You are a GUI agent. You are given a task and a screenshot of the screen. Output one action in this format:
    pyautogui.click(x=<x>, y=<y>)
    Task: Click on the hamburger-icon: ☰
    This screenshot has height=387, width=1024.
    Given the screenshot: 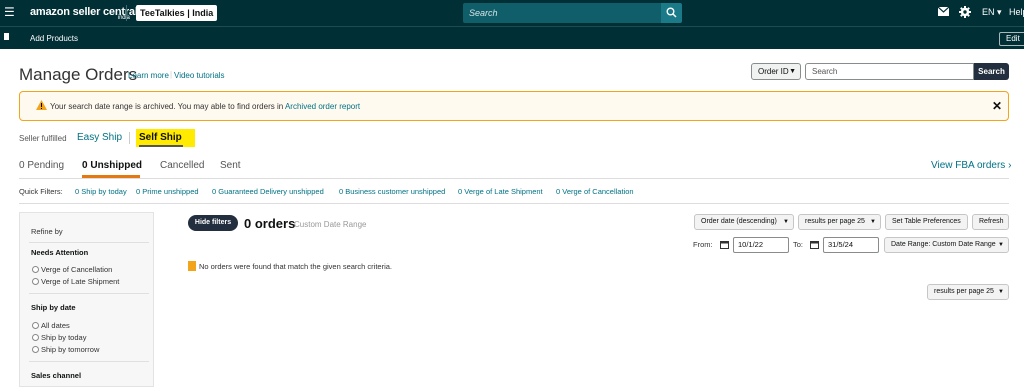 What is the action you would take?
    pyautogui.click(x=9, y=12)
    